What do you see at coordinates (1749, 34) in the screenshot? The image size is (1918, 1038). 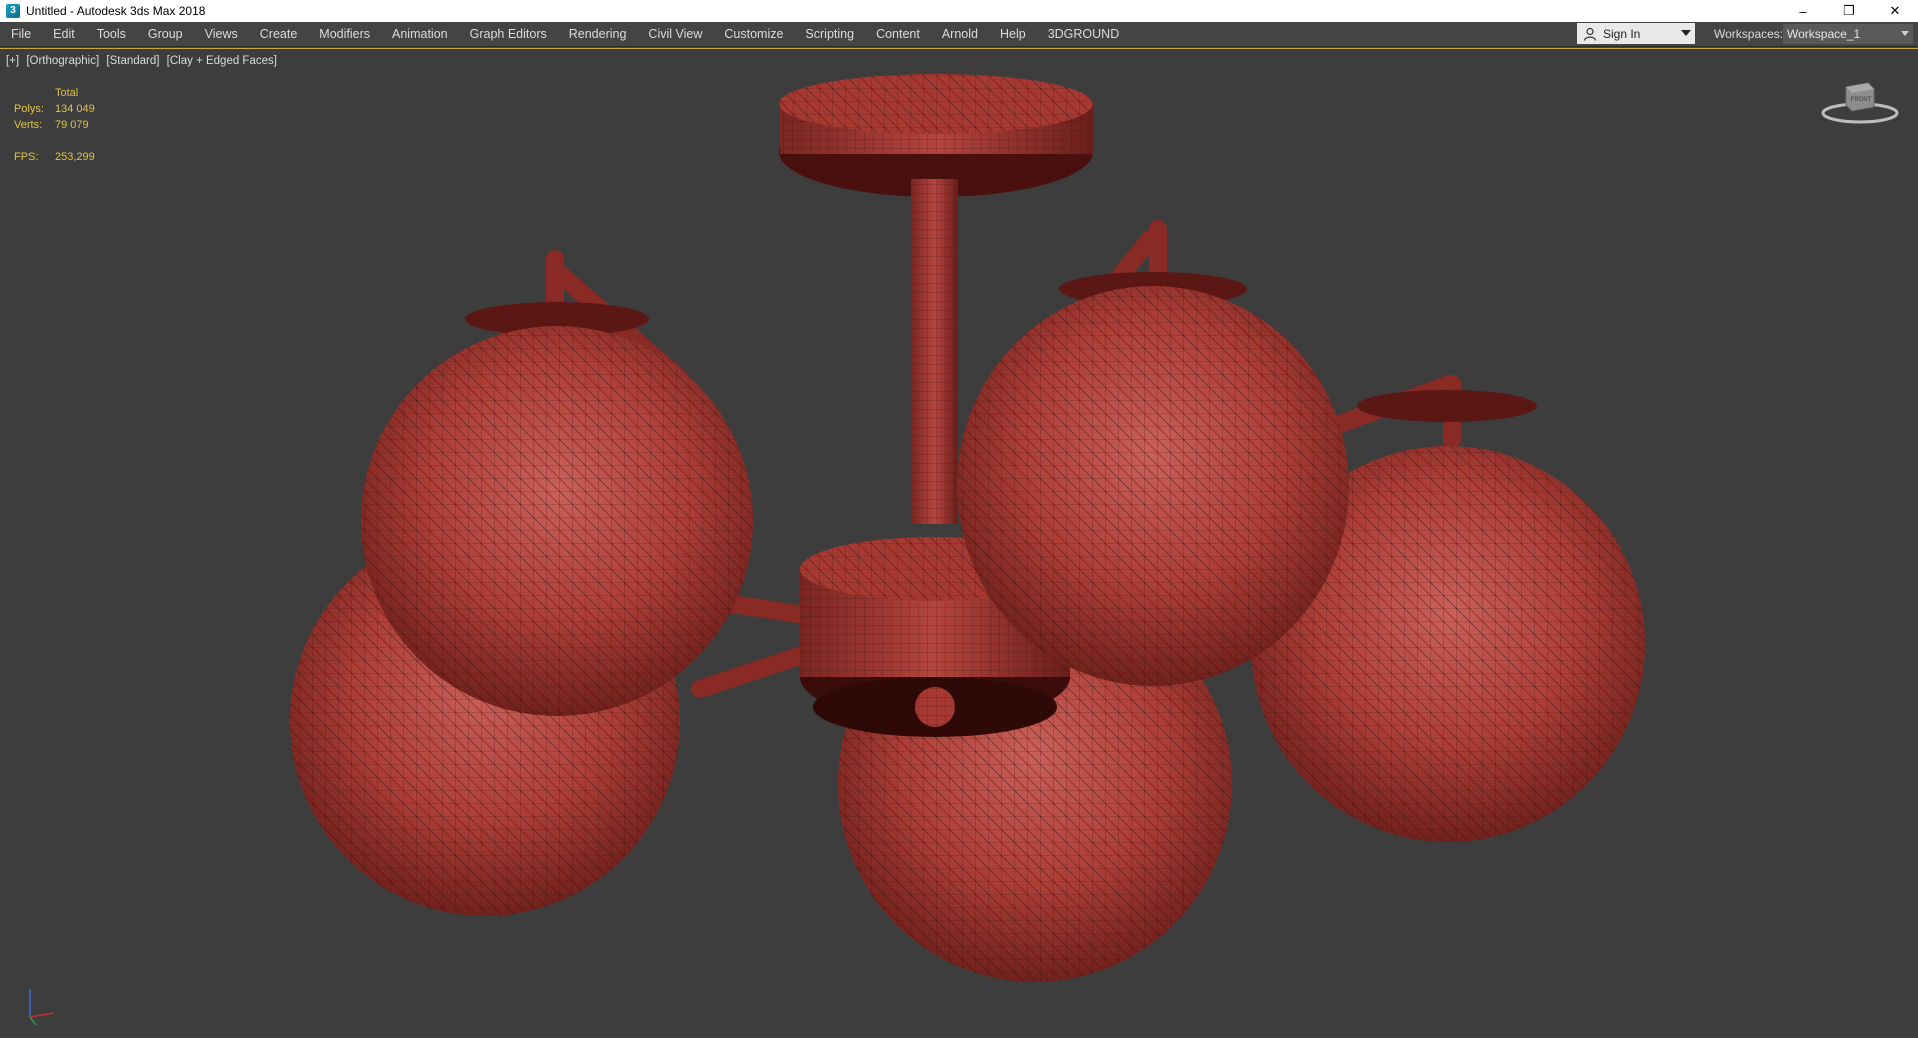 I see `workspaces-label: Workspaces:` at bounding box center [1749, 34].